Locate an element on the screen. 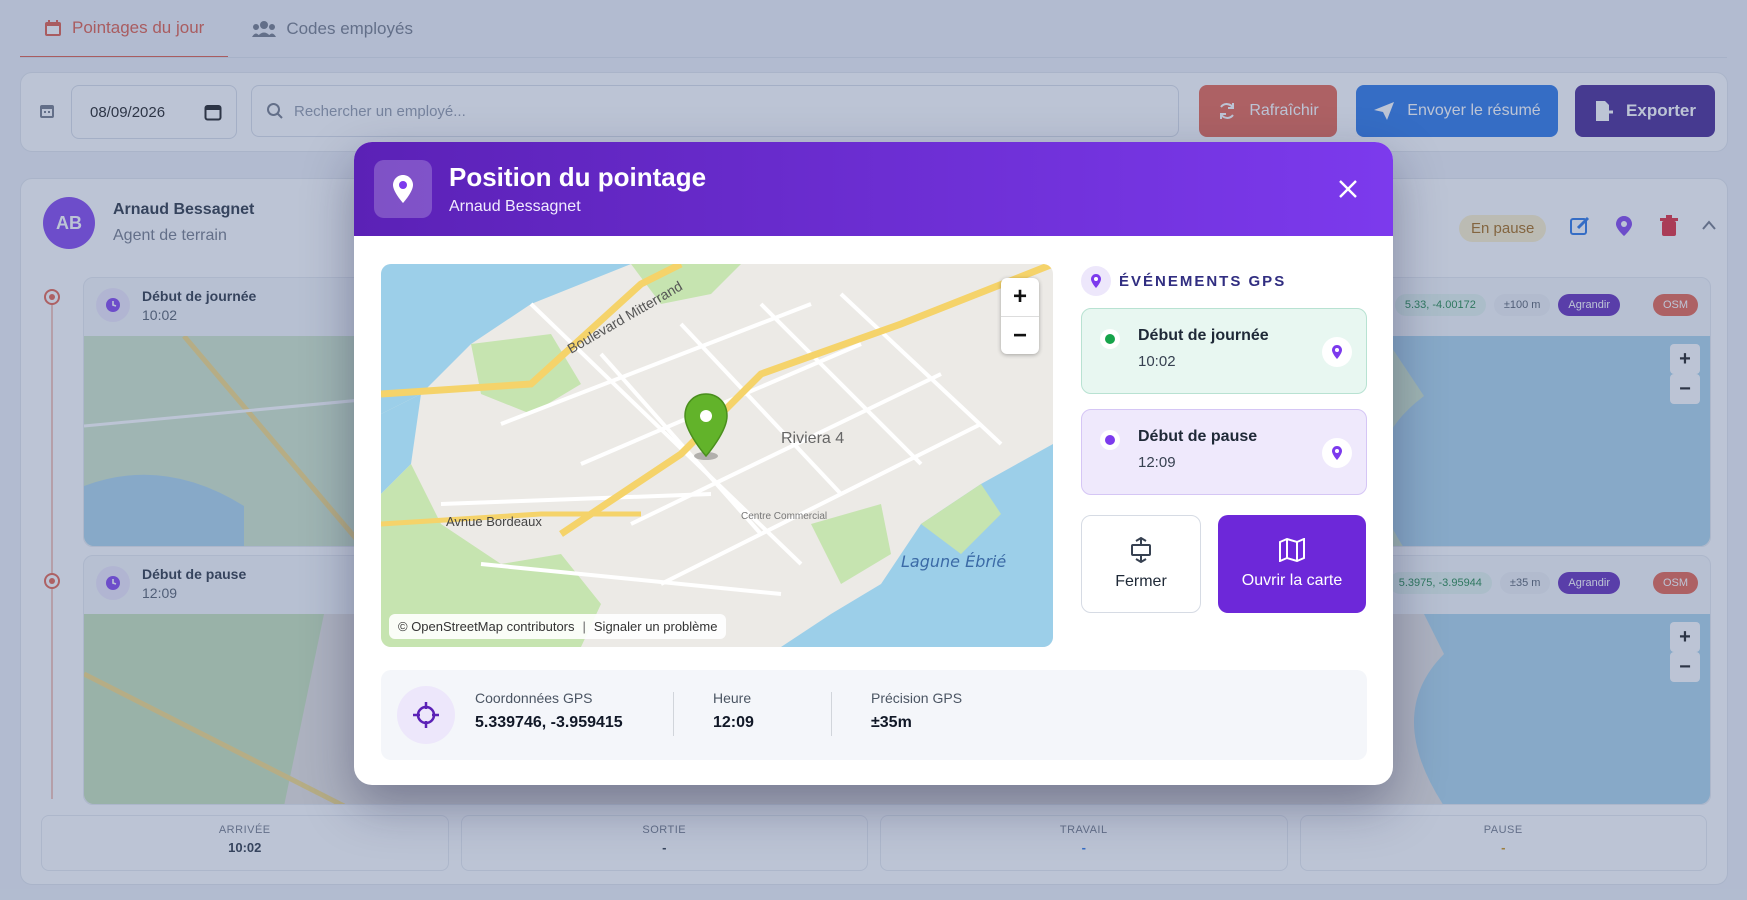  map-zoom-control: + − is located at coordinates (1020, 316).